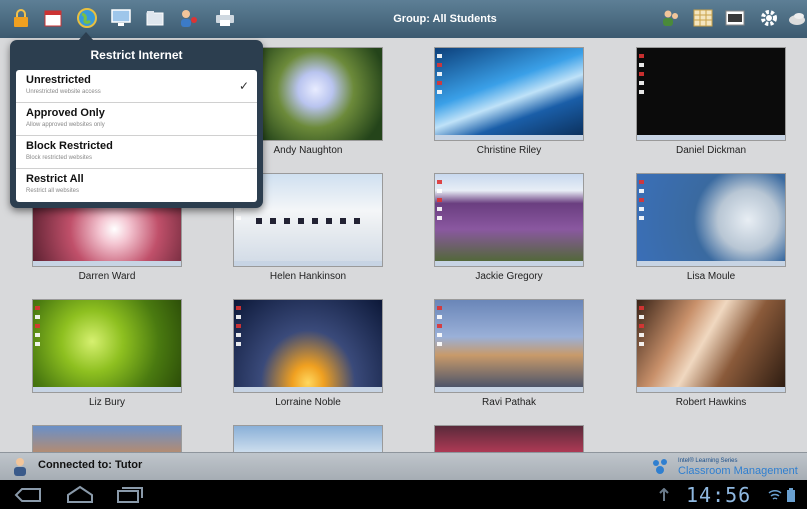 Image resolution: width=807 pixels, height=509 pixels. Describe the element at coordinates (69, 146) in the screenshot. I see `option-label: Block Restricted` at that location.